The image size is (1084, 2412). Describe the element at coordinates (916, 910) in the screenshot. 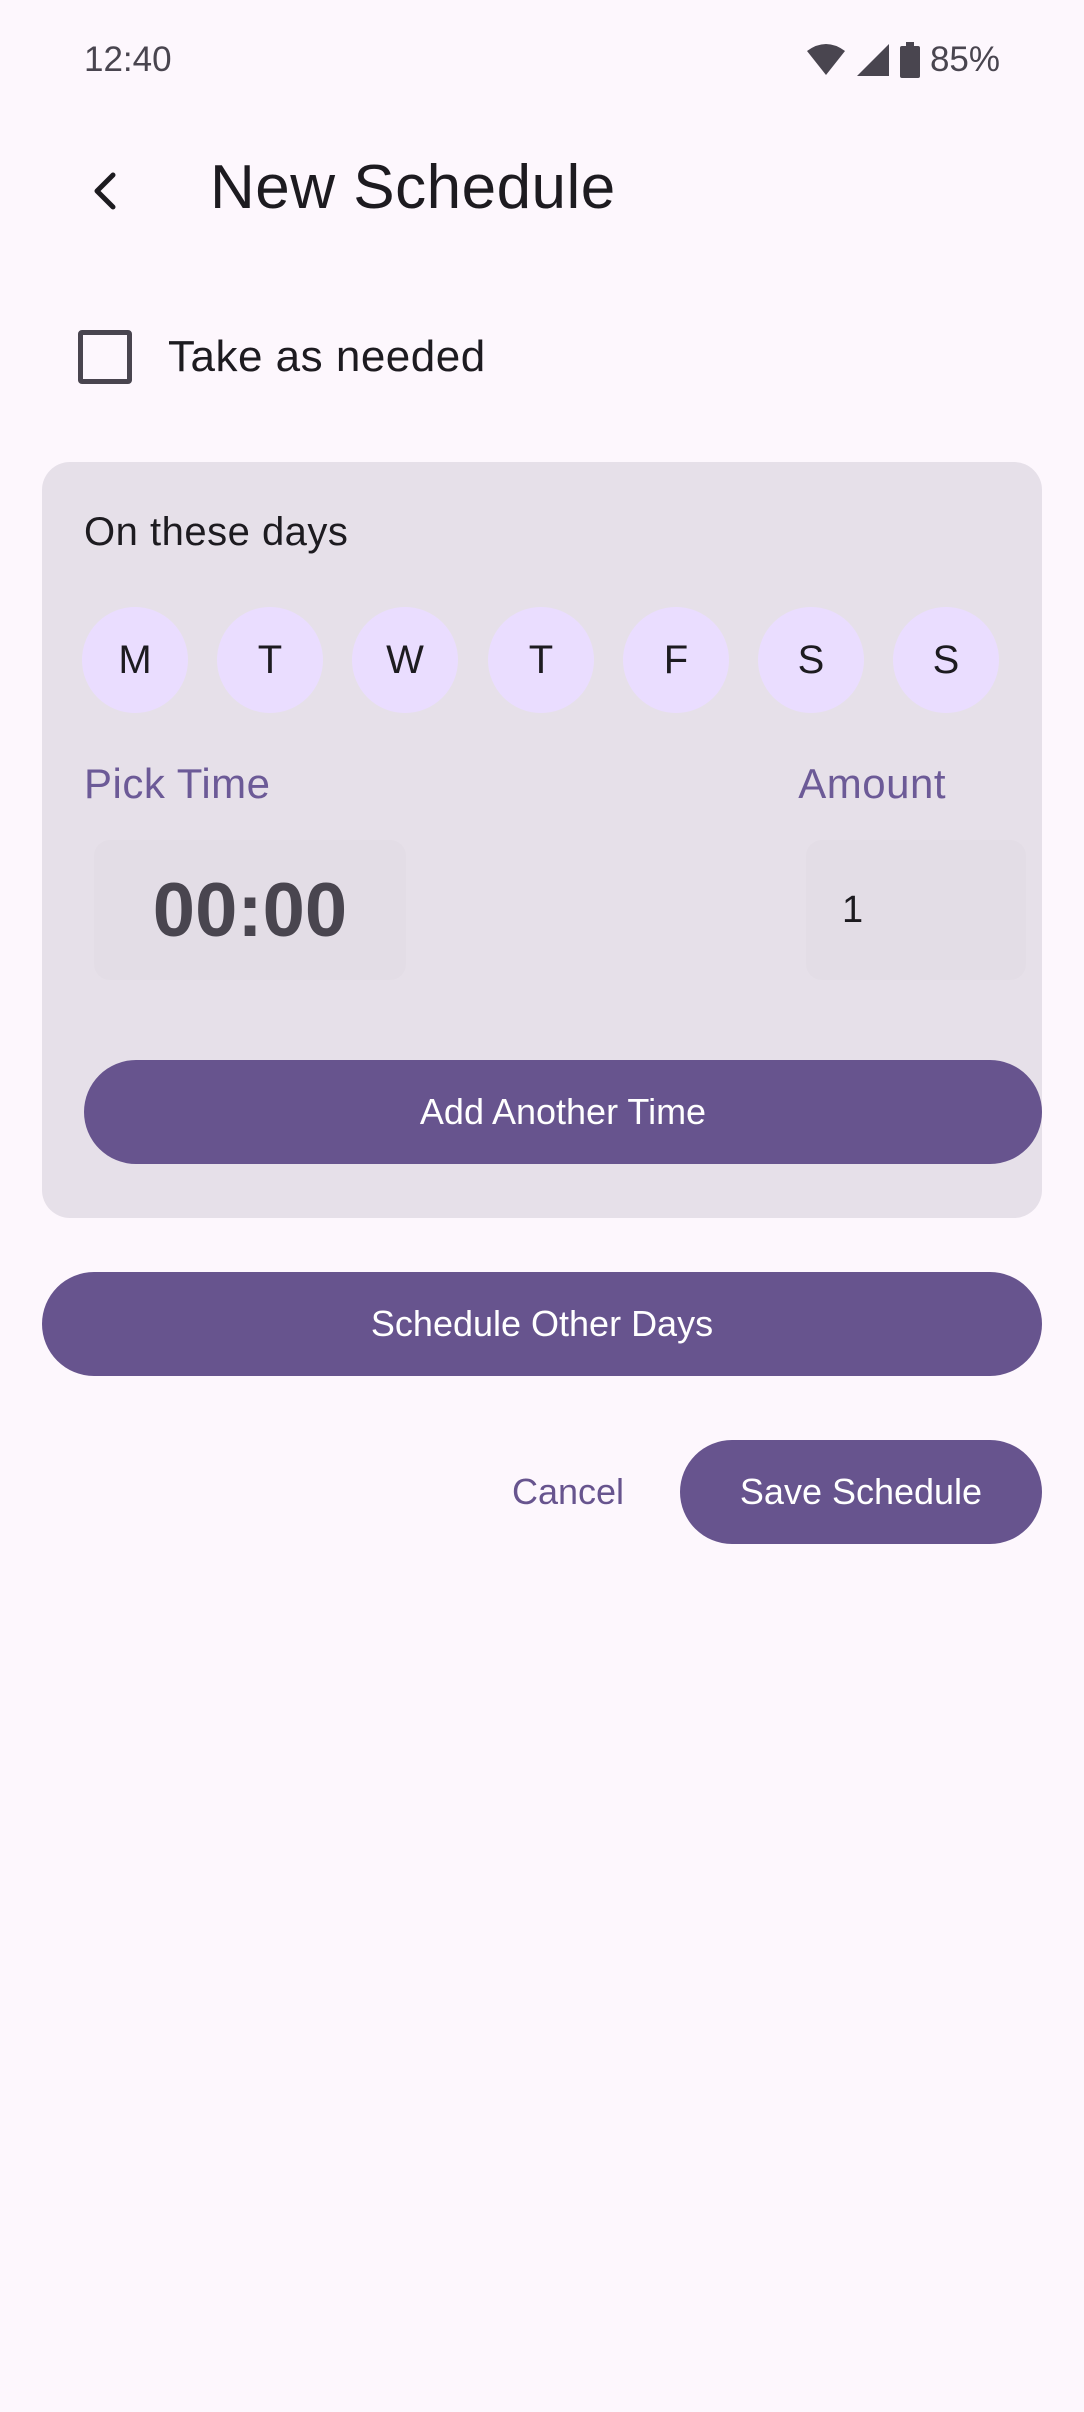

I see `amount-input: 1` at that location.